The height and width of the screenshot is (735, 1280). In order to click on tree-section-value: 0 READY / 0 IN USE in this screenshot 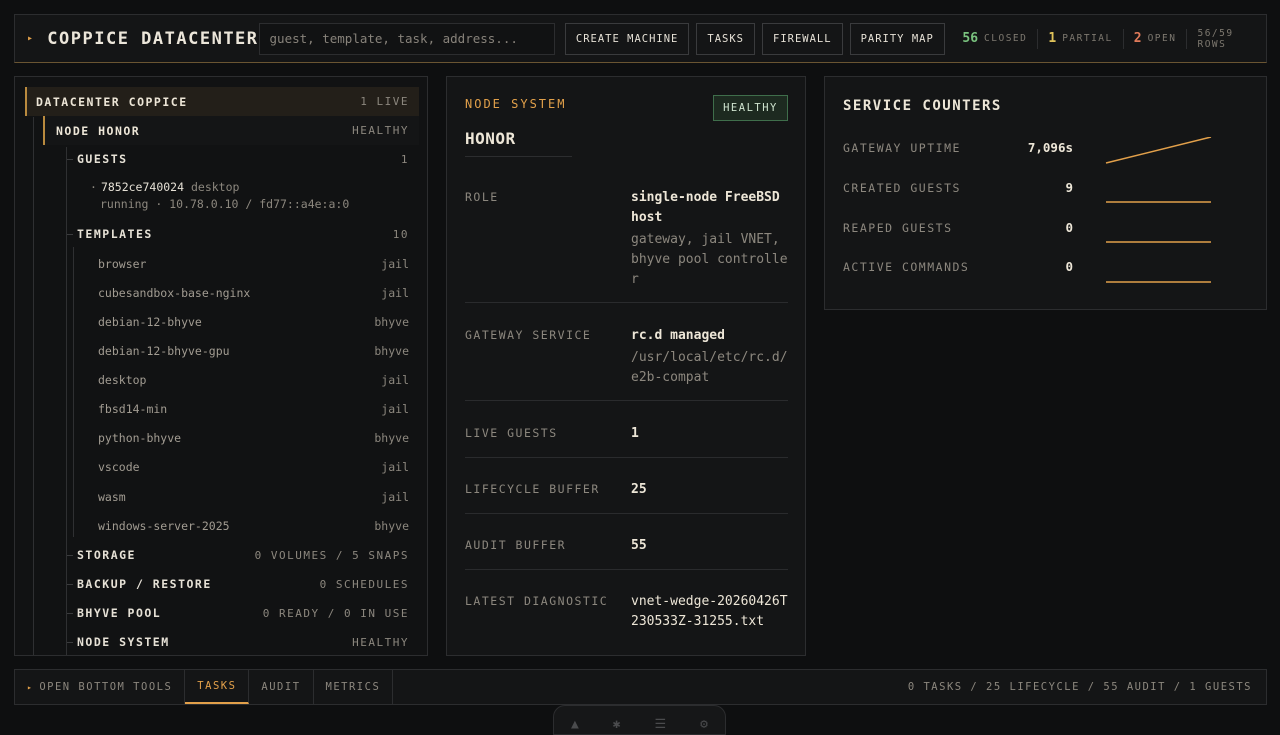, I will do `click(335, 613)`.